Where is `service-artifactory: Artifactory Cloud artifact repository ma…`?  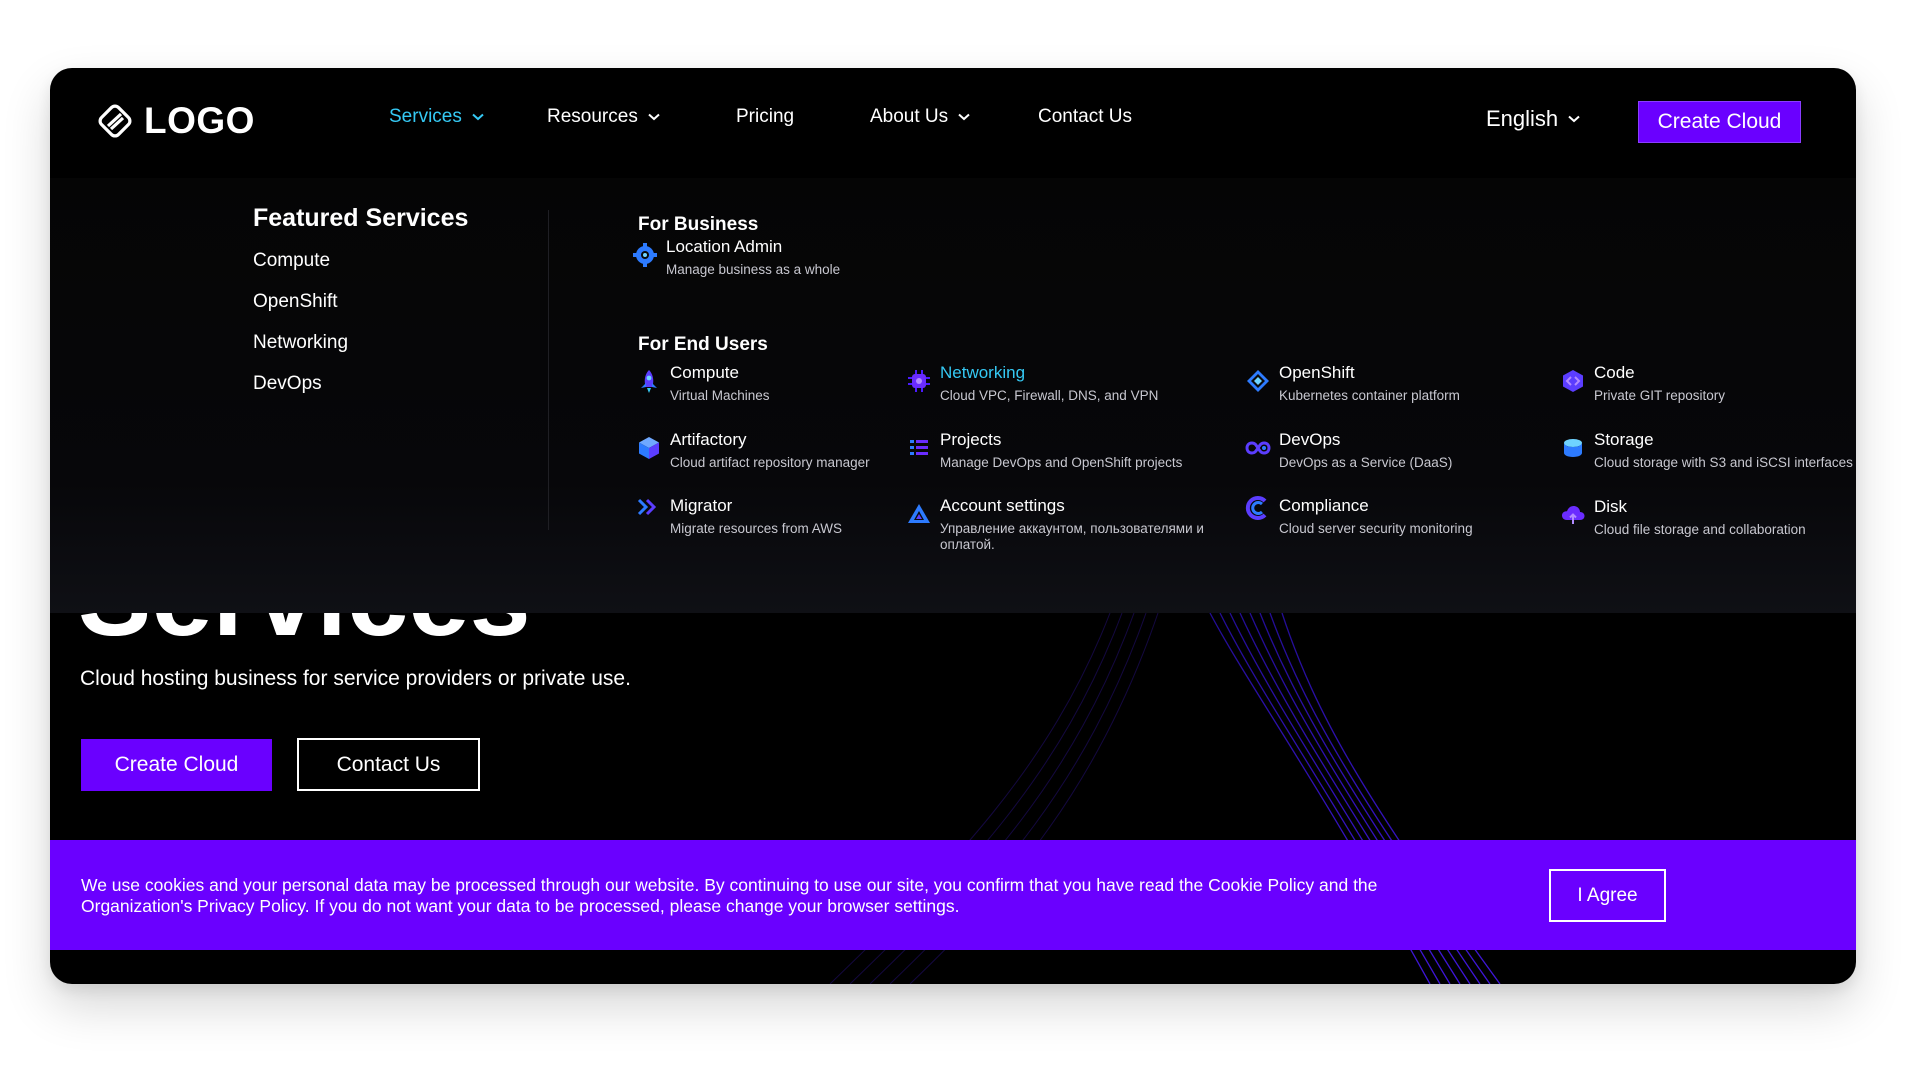
service-artifactory: Artifactory Cloud artifact repository ma… is located at coordinates (791, 450).